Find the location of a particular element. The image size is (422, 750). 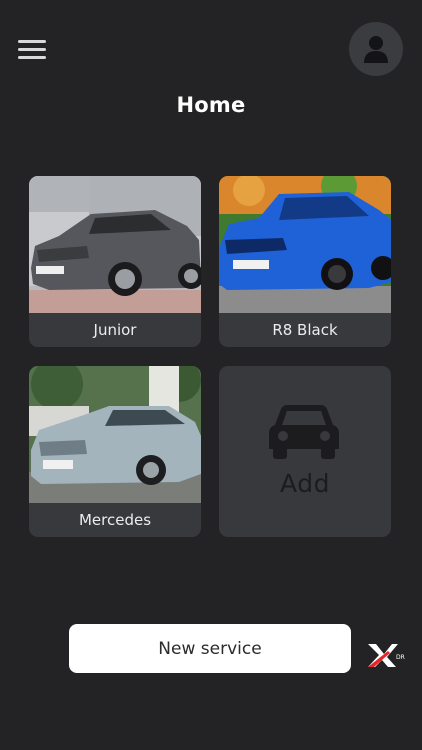

user-icon is located at coordinates (376, 49).